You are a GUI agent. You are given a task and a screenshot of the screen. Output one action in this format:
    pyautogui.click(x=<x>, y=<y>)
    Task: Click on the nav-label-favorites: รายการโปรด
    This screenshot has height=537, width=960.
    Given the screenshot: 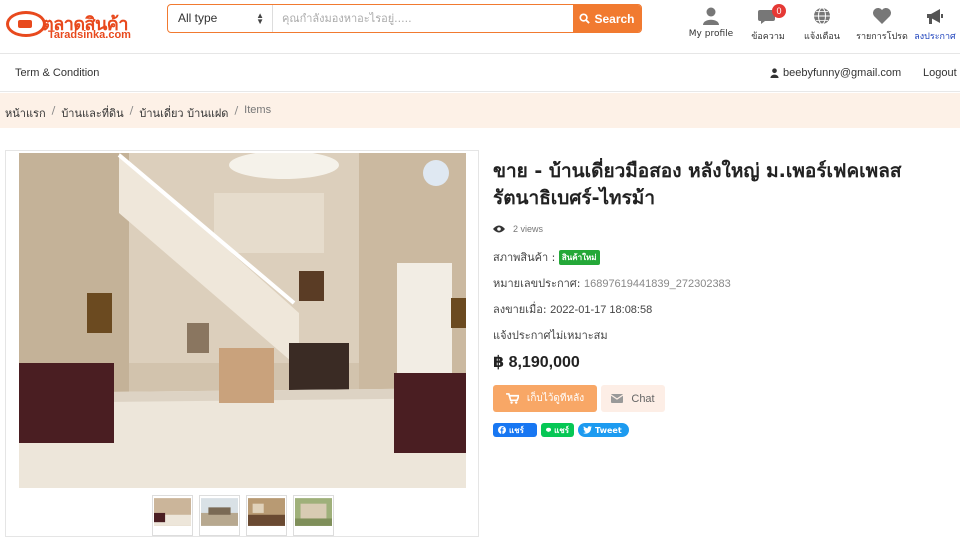 What is the action you would take?
    pyautogui.click(x=882, y=37)
    